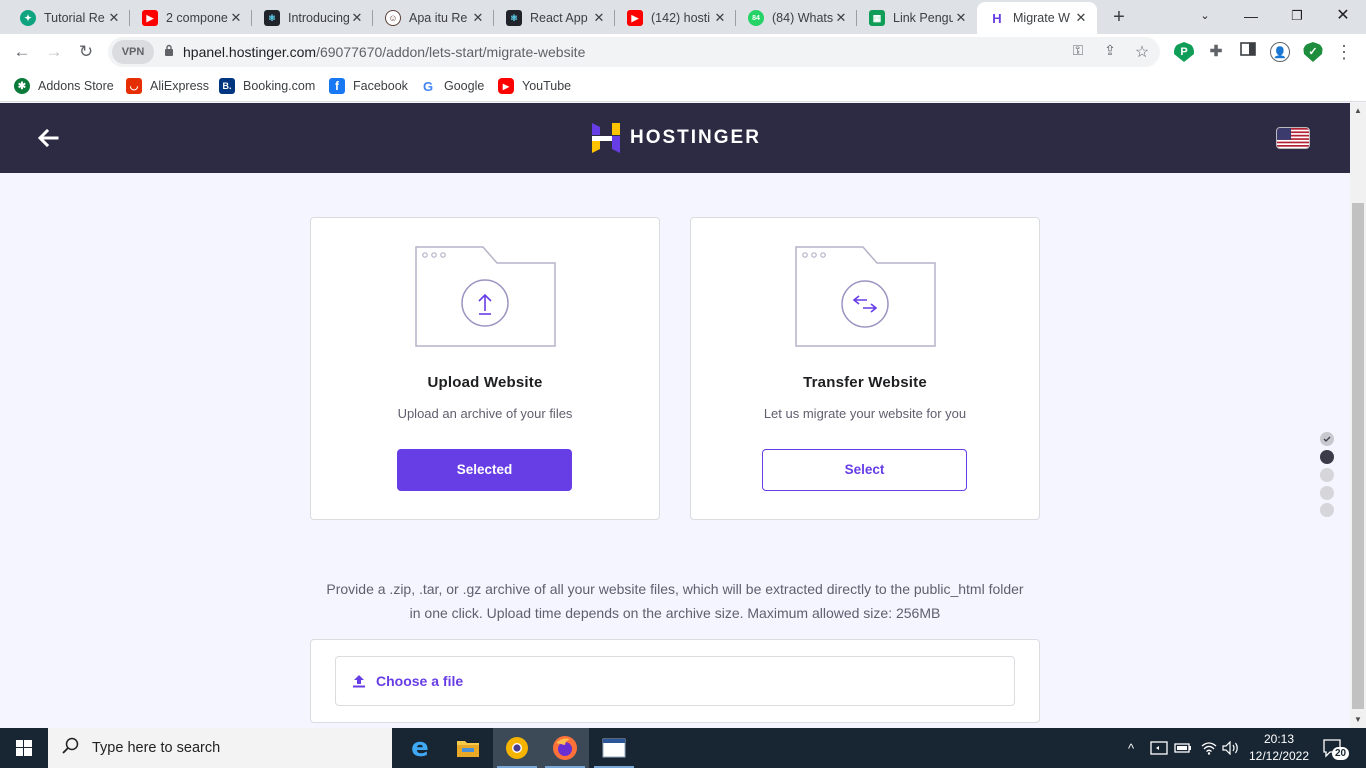 This screenshot has width=1366, height=768. I want to click on card-title: Transfer Website, so click(865, 382).